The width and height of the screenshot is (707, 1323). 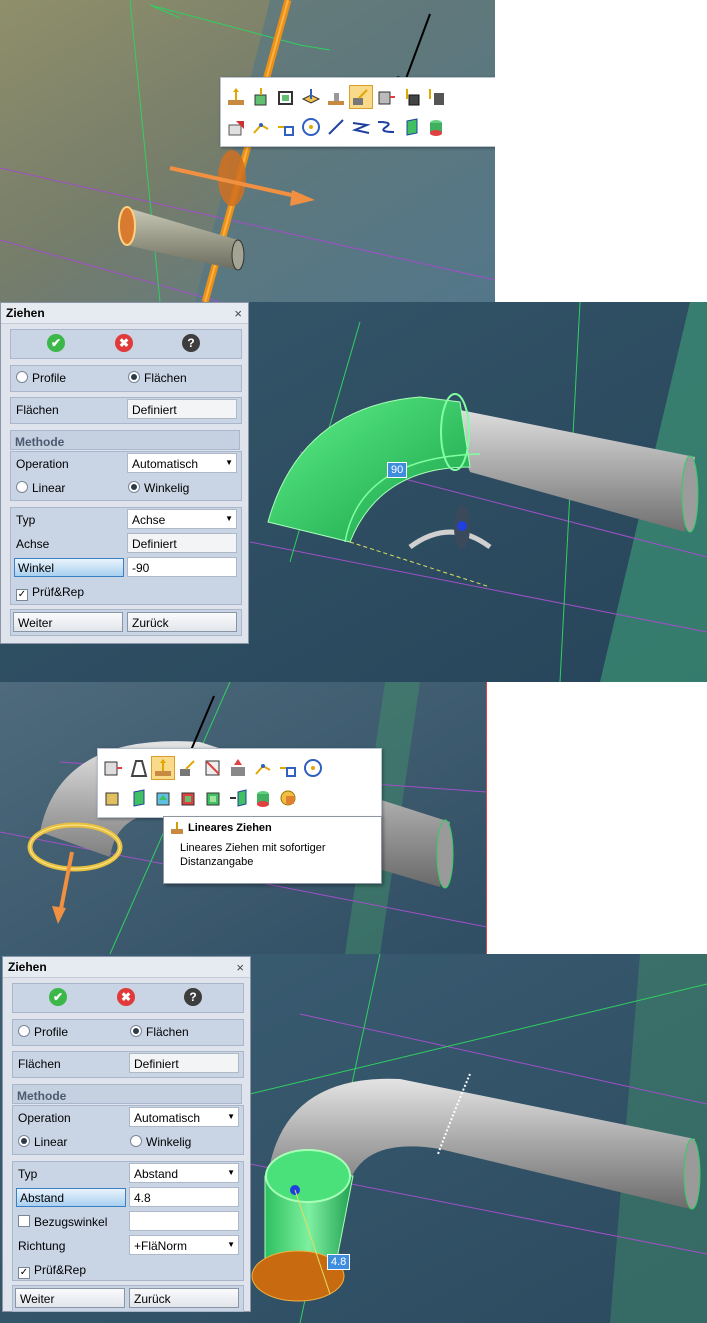 I want to click on axis-label: Achse, so click(x=33, y=544).